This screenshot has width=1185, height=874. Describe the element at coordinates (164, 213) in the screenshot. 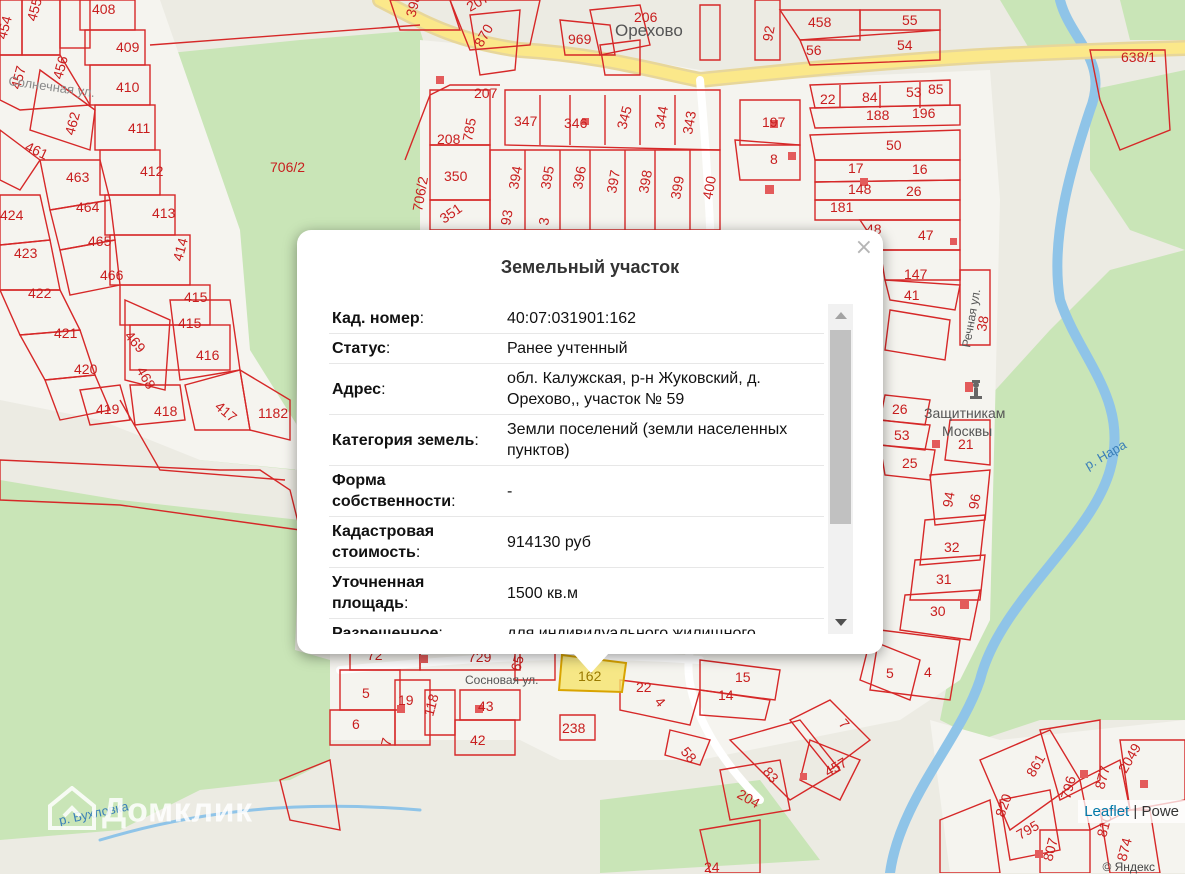

I see `parcel-label: 413` at that location.